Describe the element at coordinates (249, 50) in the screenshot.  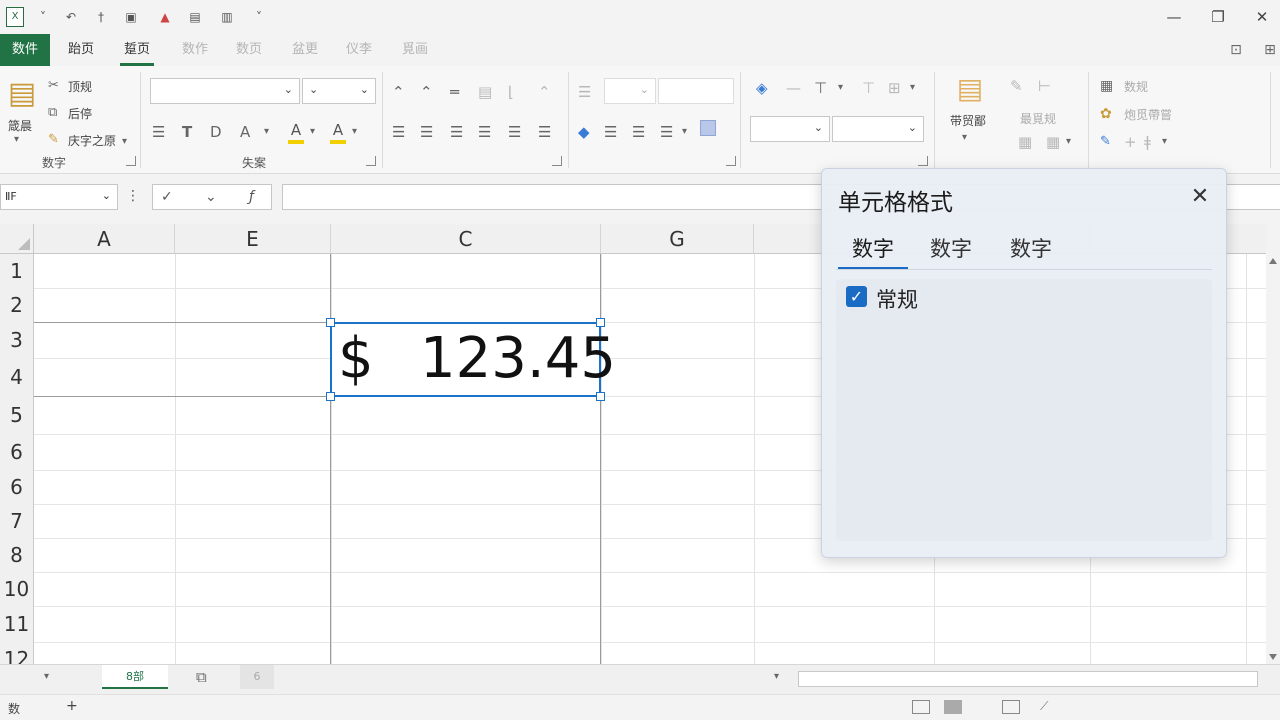
I see `tab-data: 数页` at that location.